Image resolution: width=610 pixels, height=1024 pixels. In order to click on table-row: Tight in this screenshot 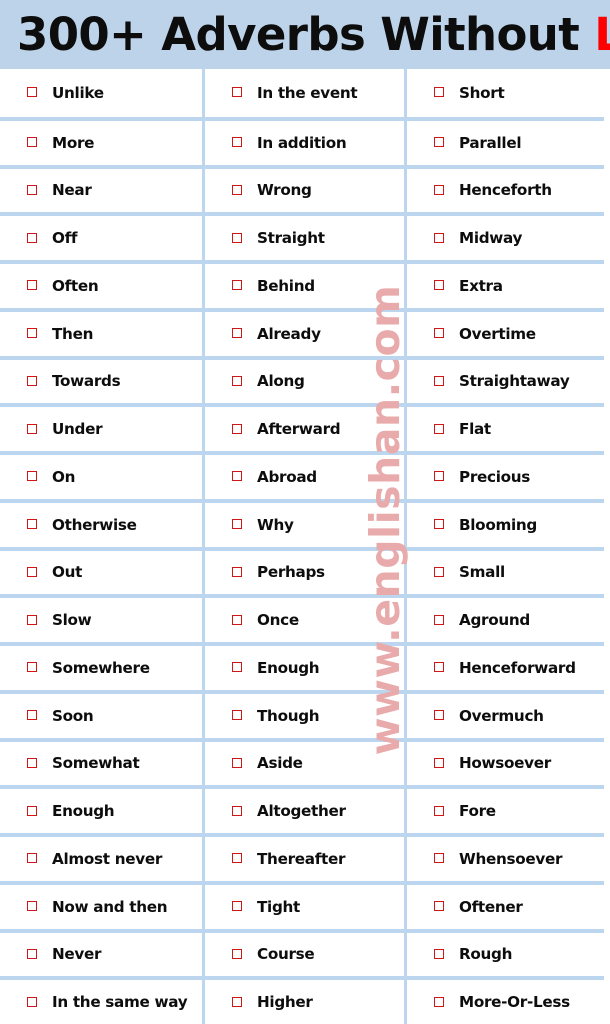, I will do `click(304, 904)`.